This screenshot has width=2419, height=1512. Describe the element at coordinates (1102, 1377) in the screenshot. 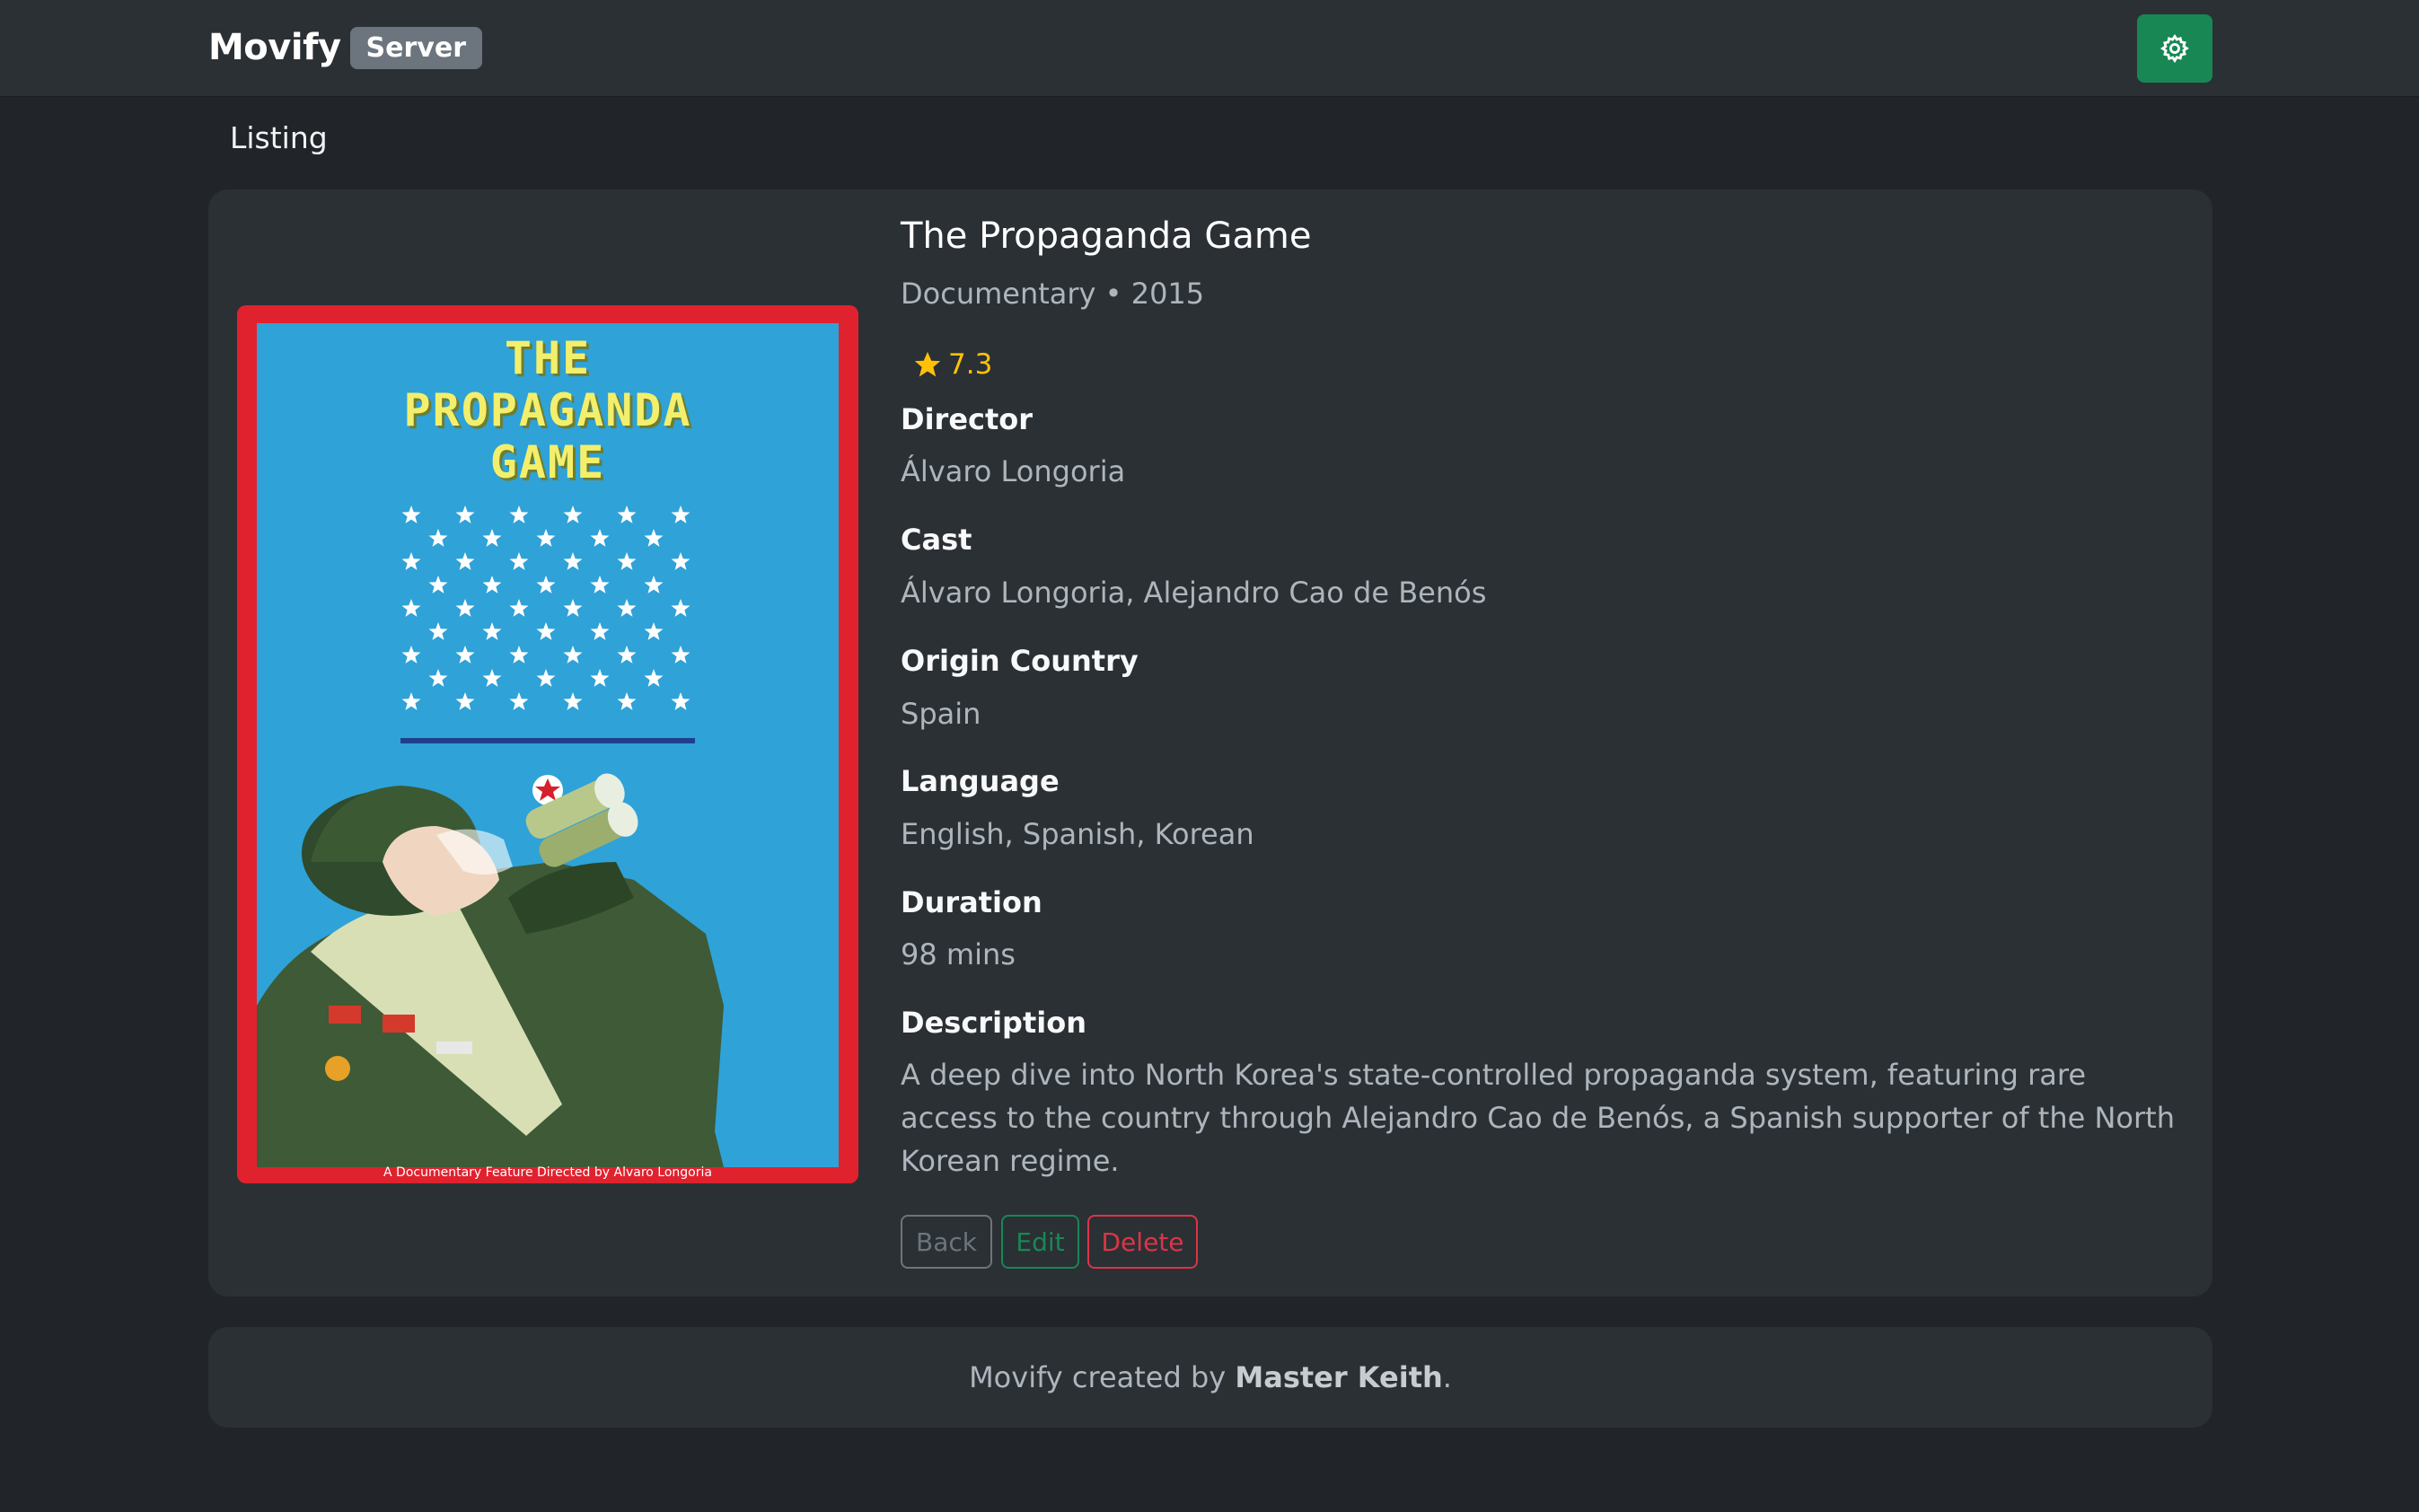

I see `footer-prefix: Movify created by` at that location.